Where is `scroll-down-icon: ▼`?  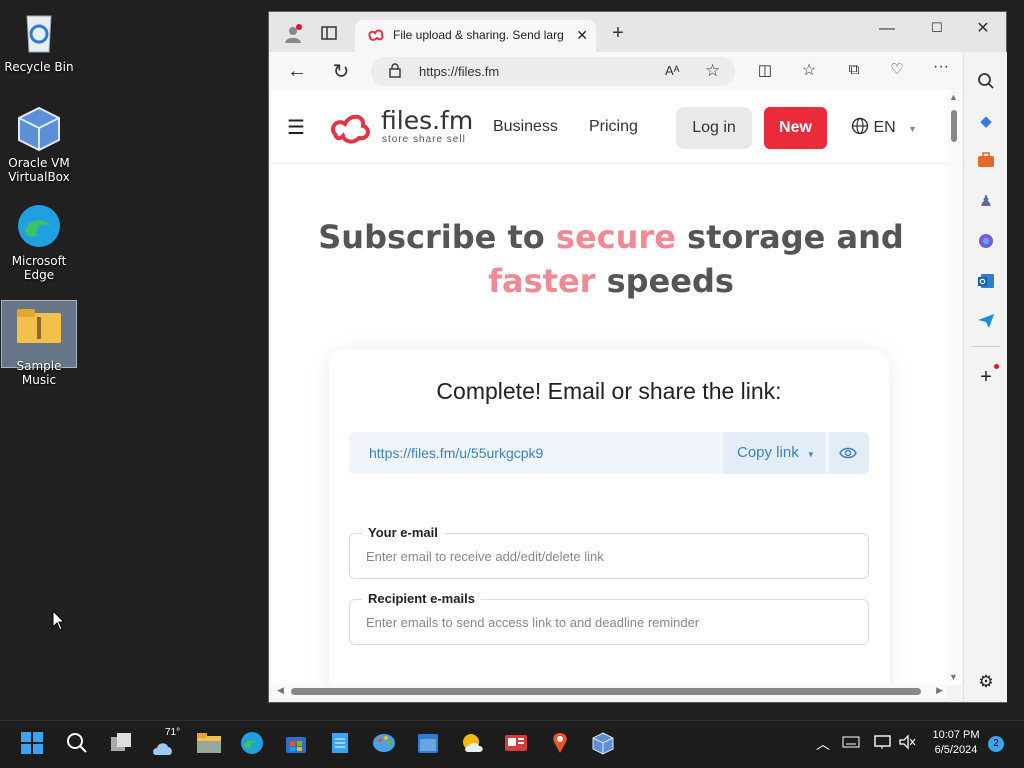
scroll-down-icon: ▼ is located at coordinates (953, 677).